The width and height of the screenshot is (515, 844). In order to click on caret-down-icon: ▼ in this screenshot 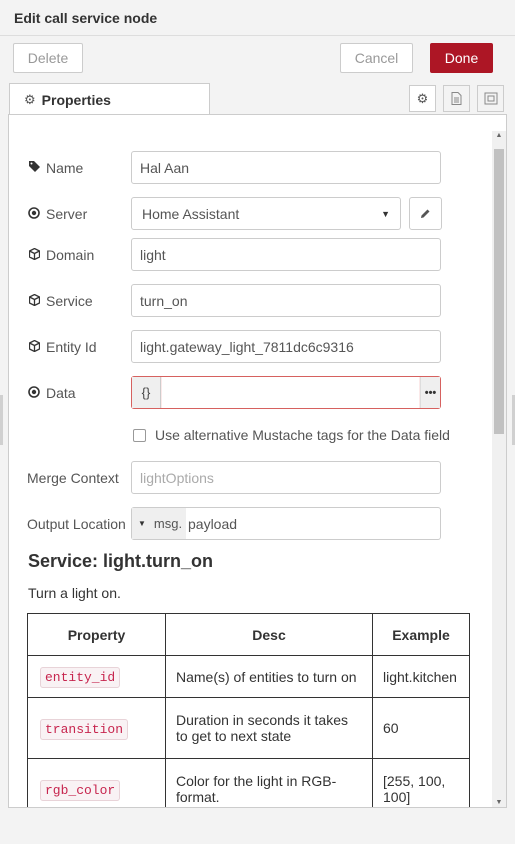, I will do `click(142, 523)`.